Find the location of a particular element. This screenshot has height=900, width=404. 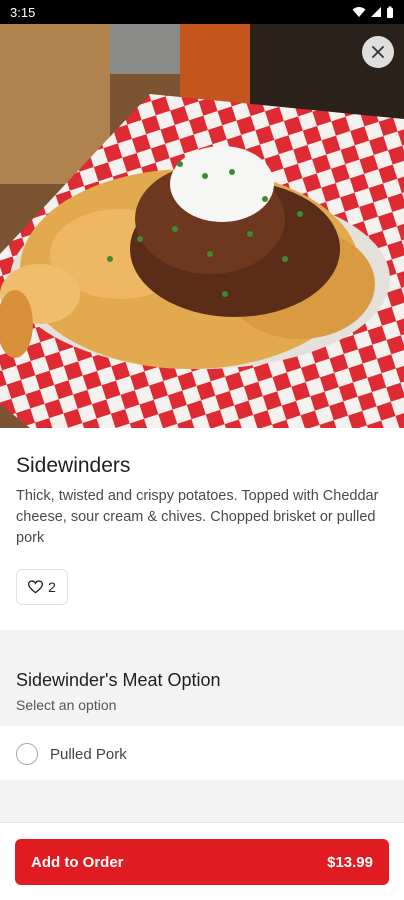

add-to-order-button: Add to Order $13.99 is located at coordinates (202, 862).